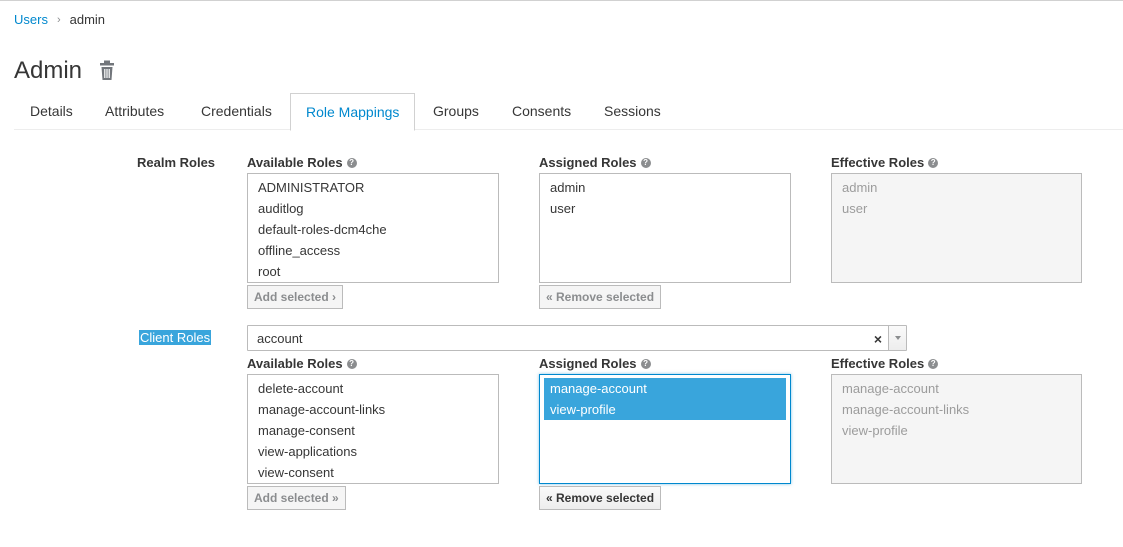 Image resolution: width=1123 pixels, height=547 pixels. Describe the element at coordinates (665, 429) in the screenshot. I see `client-assigned-list: manage-account view-profile` at that location.